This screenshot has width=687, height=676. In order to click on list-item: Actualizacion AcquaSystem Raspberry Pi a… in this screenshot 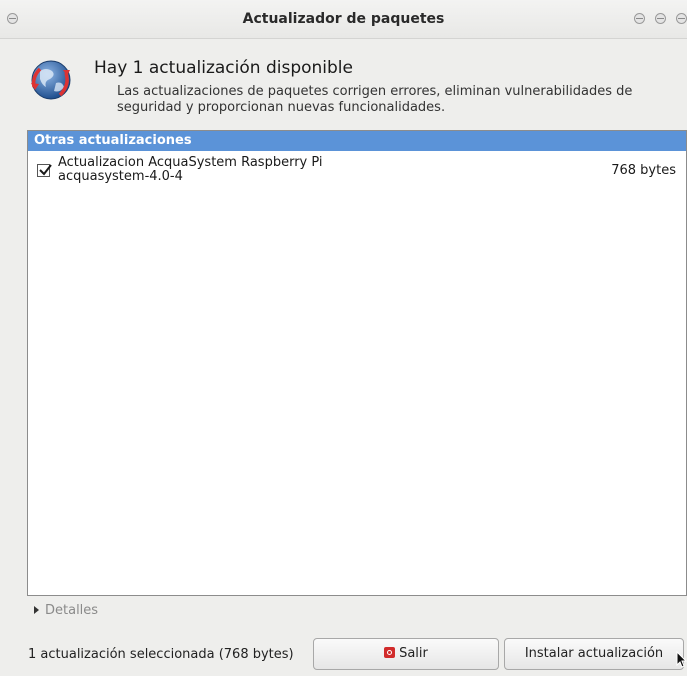, I will do `click(357, 169)`.